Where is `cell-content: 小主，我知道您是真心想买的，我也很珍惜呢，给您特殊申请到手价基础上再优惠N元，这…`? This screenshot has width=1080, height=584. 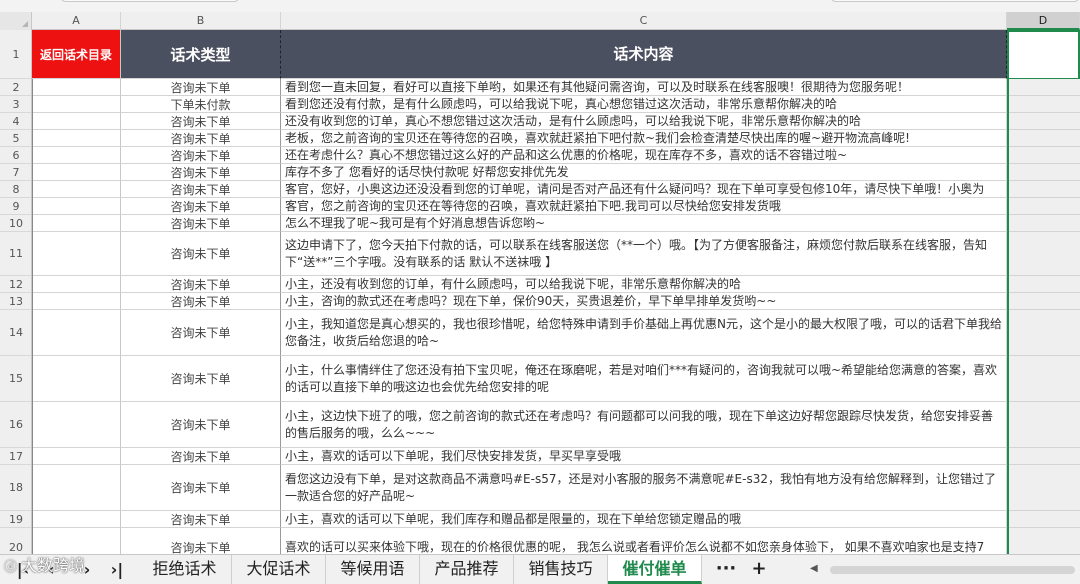 cell-content: 小主，我知道您是真心想买的，我也很珍惜呢，给您特殊申请到手价基础上再优惠N元，这… is located at coordinates (644, 333).